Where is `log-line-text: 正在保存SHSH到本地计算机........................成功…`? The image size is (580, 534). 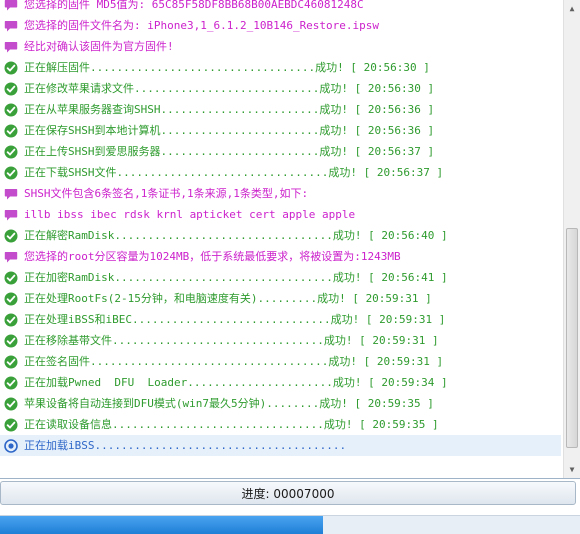 log-line-text: 正在保存SHSH到本地计算机........................成功… is located at coordinates (229, 130).